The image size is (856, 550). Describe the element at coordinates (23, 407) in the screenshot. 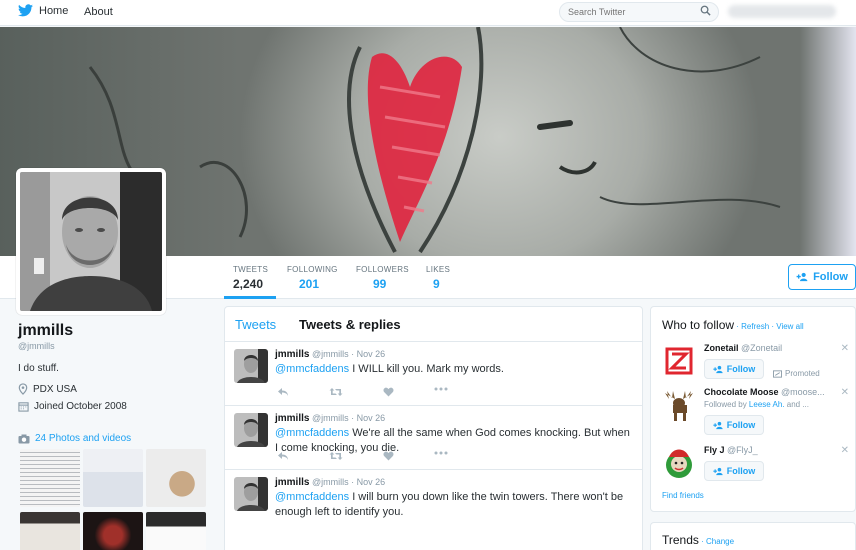

I see `calendar-icon` at that location.